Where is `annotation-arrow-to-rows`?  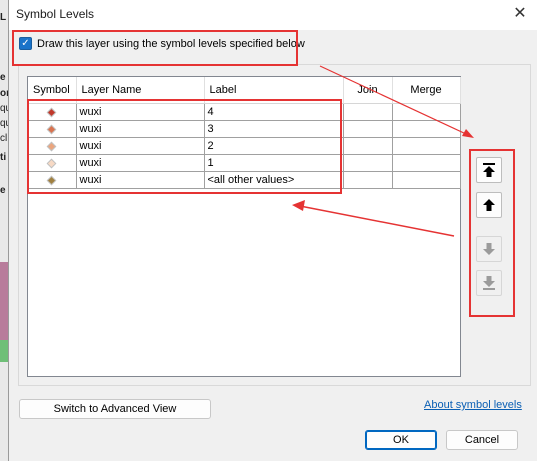 annotation-arrow-to-rows is located at coordinates (377, 221).